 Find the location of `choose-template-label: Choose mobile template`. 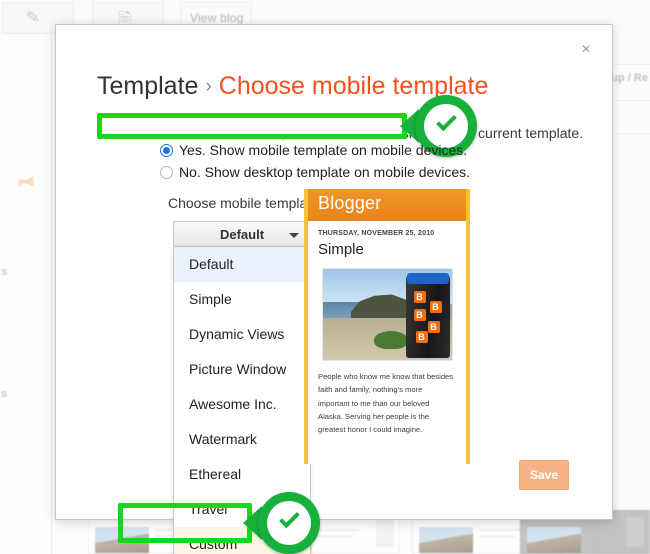

choose-template-label: Choose mobile template is located at coordinates (243, 203).